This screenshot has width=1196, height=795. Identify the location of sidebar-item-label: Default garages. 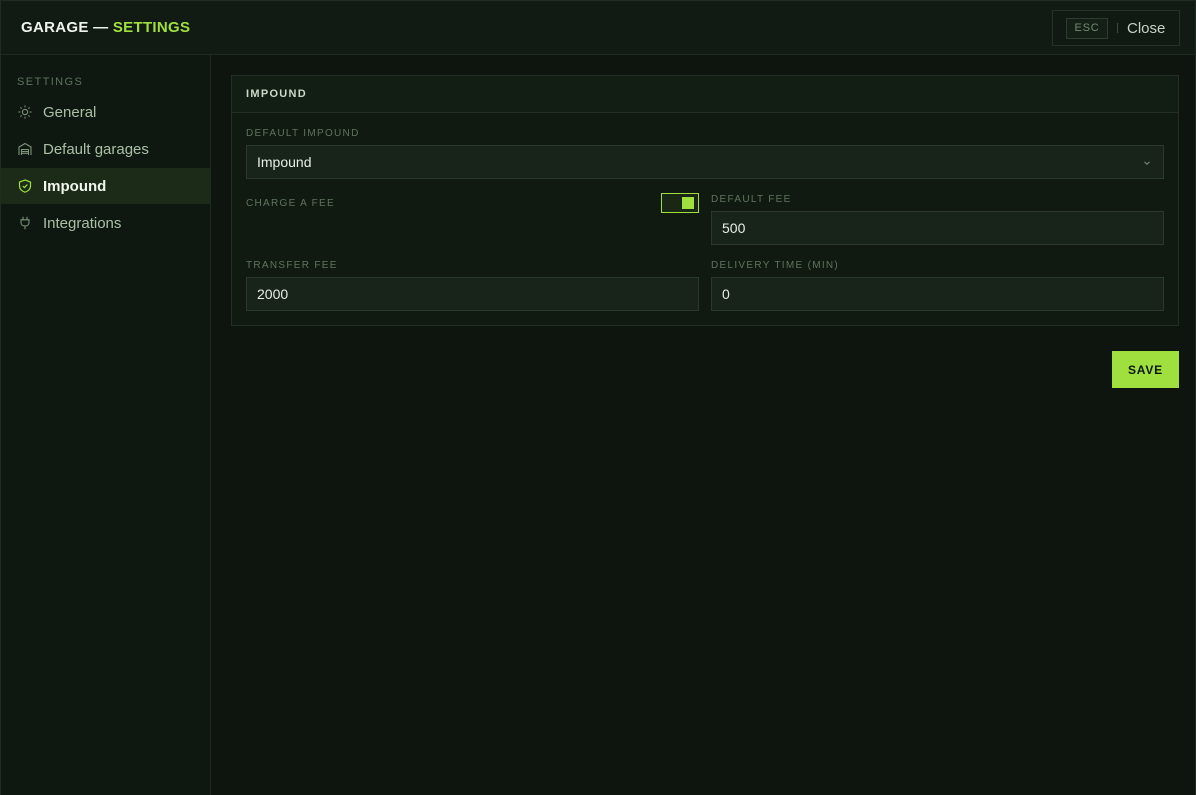
(96, 149).